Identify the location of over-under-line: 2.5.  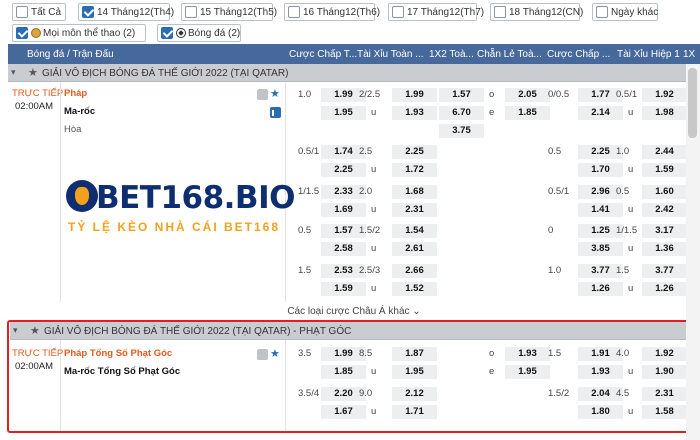
(366, 151).